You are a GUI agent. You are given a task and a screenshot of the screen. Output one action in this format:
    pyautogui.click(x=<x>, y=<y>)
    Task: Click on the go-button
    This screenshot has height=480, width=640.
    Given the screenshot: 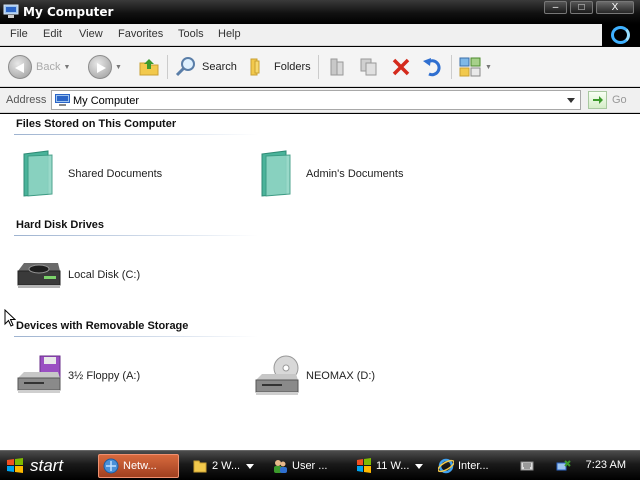 What is the action you would take?
    pyautogui.click(x=597, y=100)
    